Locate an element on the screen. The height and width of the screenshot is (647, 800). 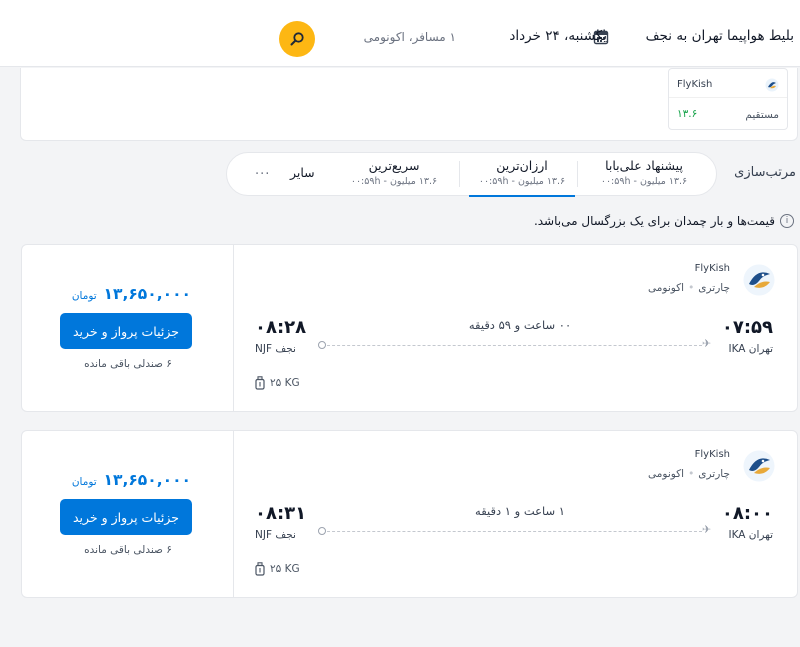
departure-time: ۰۸:۰۰ is located at coordinates (747, 513).